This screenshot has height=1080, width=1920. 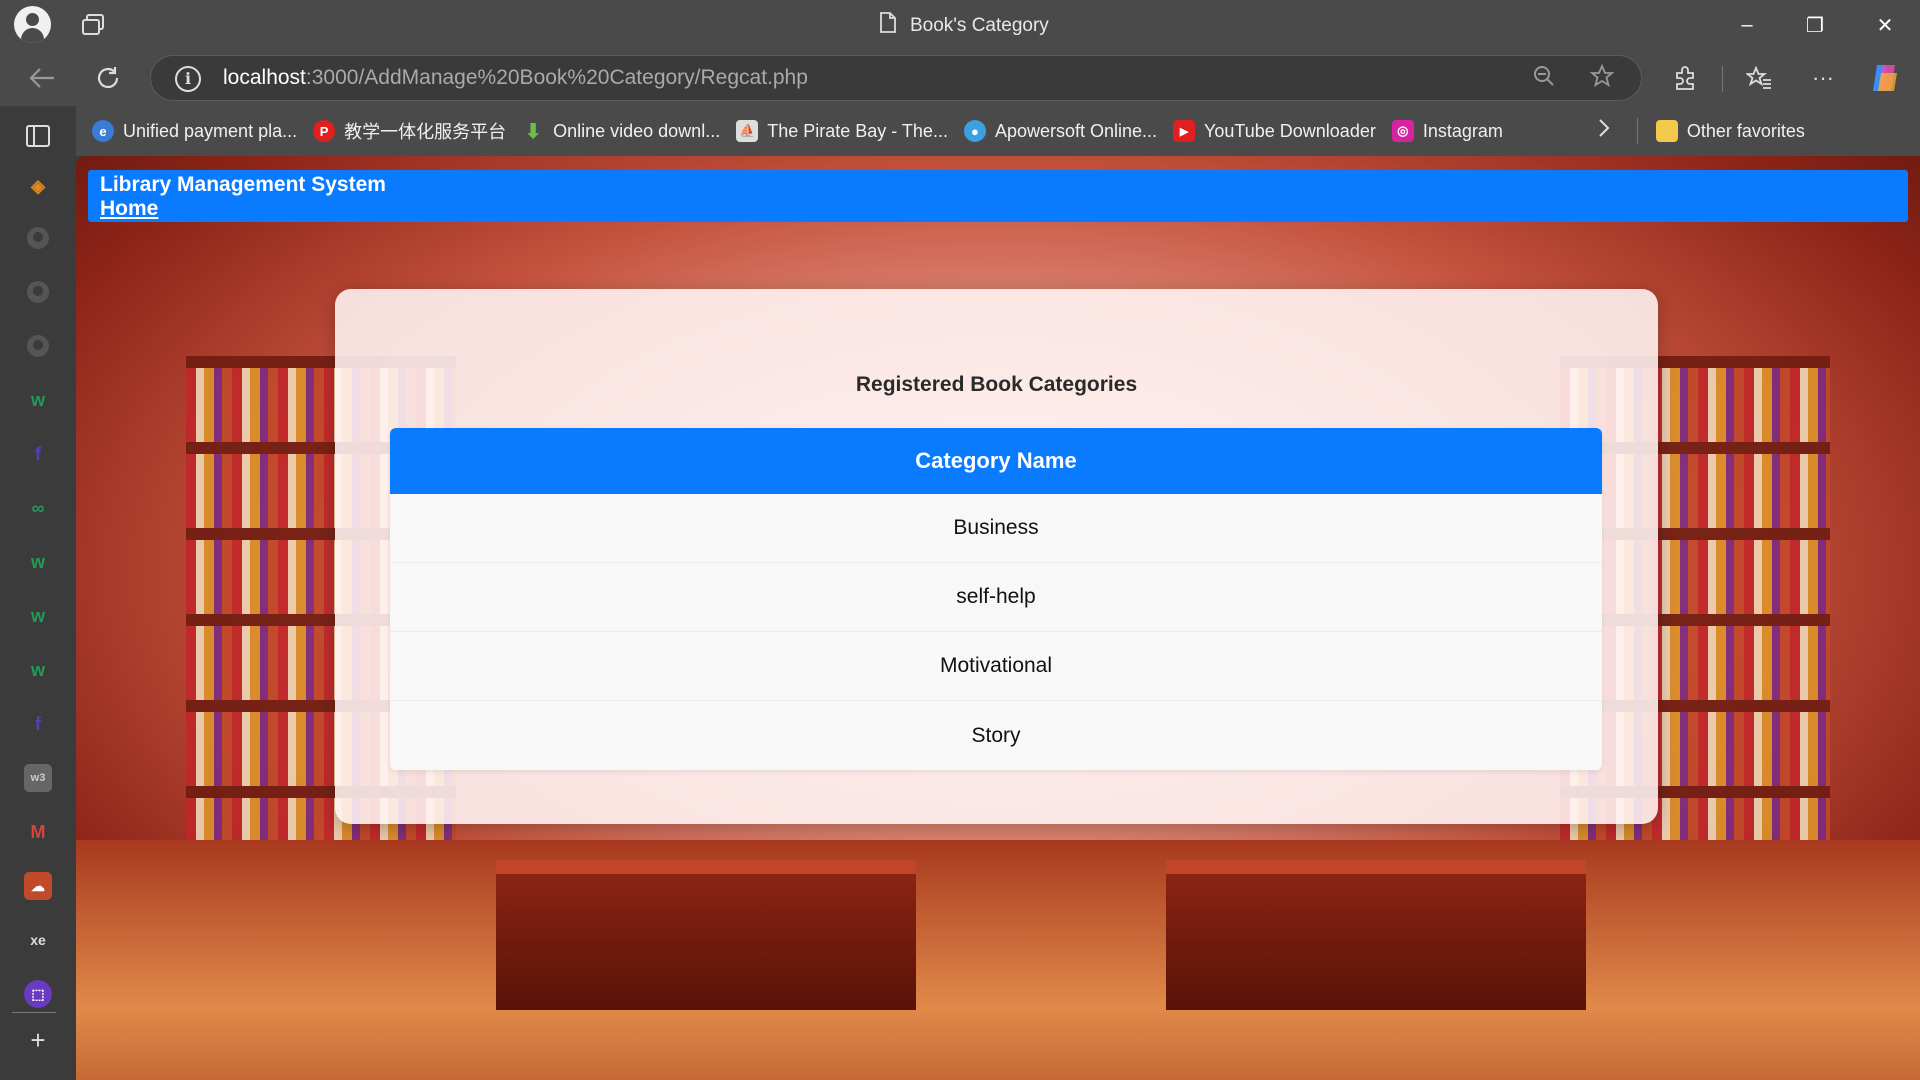 I want to click on favorite-star-icon, so click(x=1602, y=78).